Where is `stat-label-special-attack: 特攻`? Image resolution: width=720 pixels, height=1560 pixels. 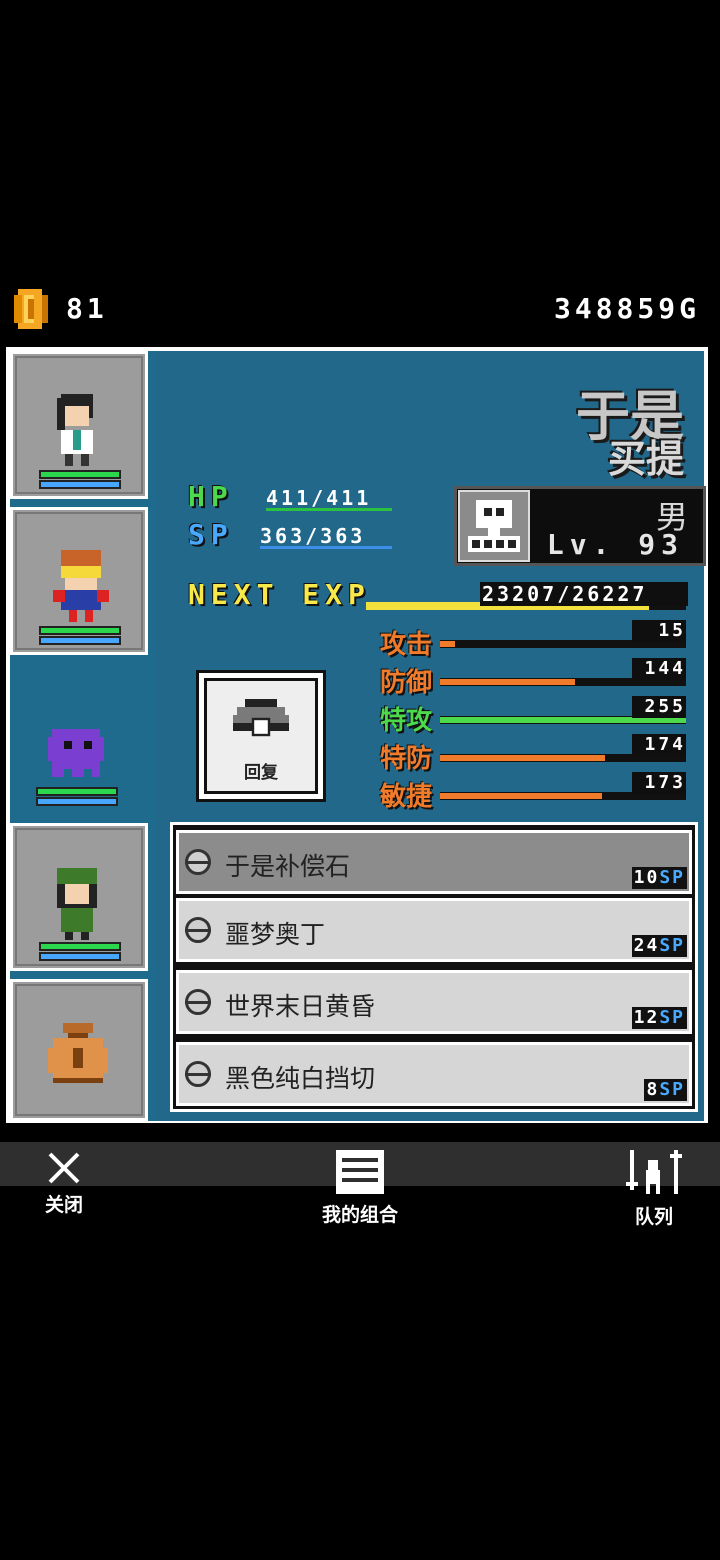 stat-label-special-attack: 特攻 is located at coordinates (406, 721).